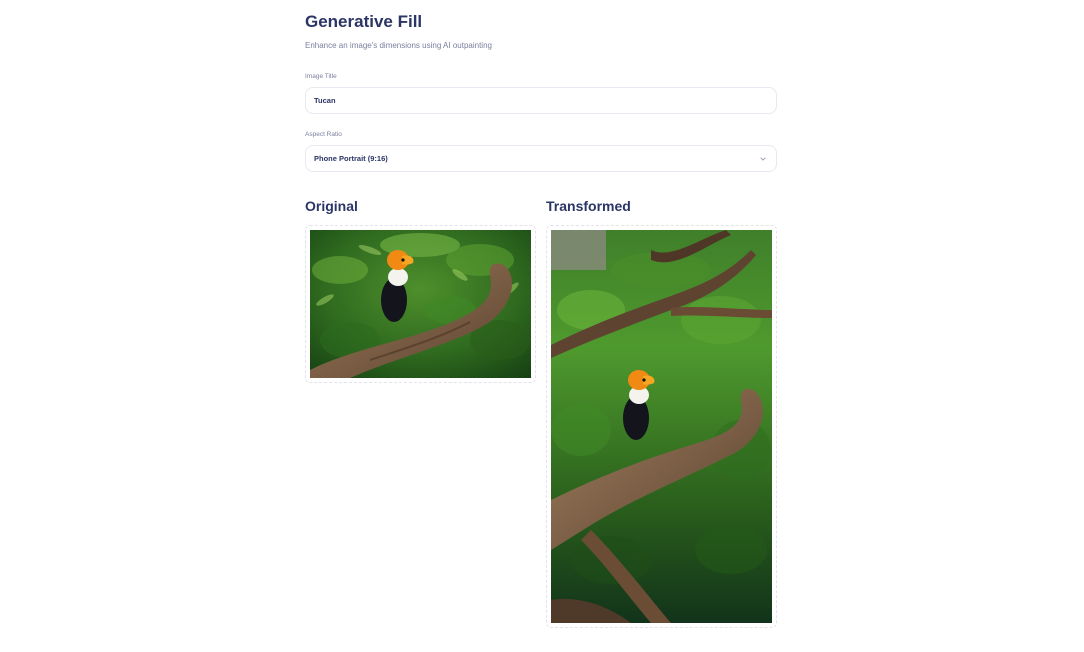  I want to click on transformed-image, so click(661, 426).